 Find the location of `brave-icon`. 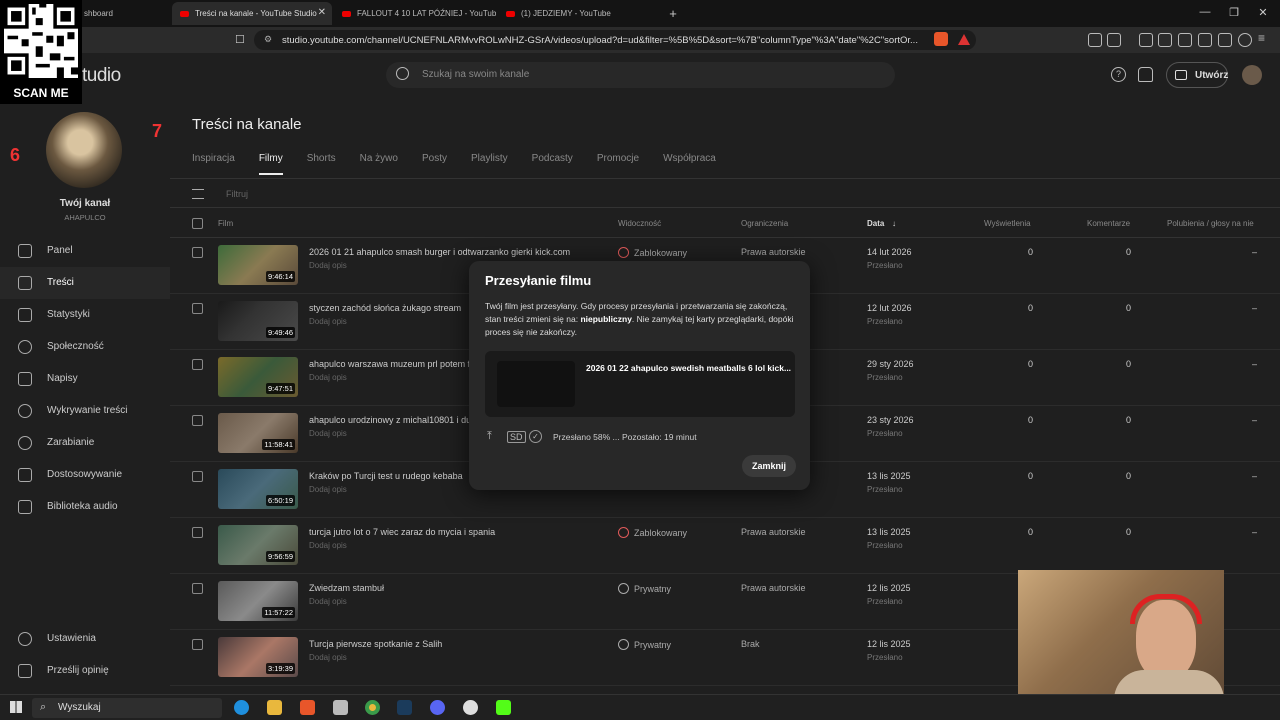

brave-icon is located at coordinates (307, 707).